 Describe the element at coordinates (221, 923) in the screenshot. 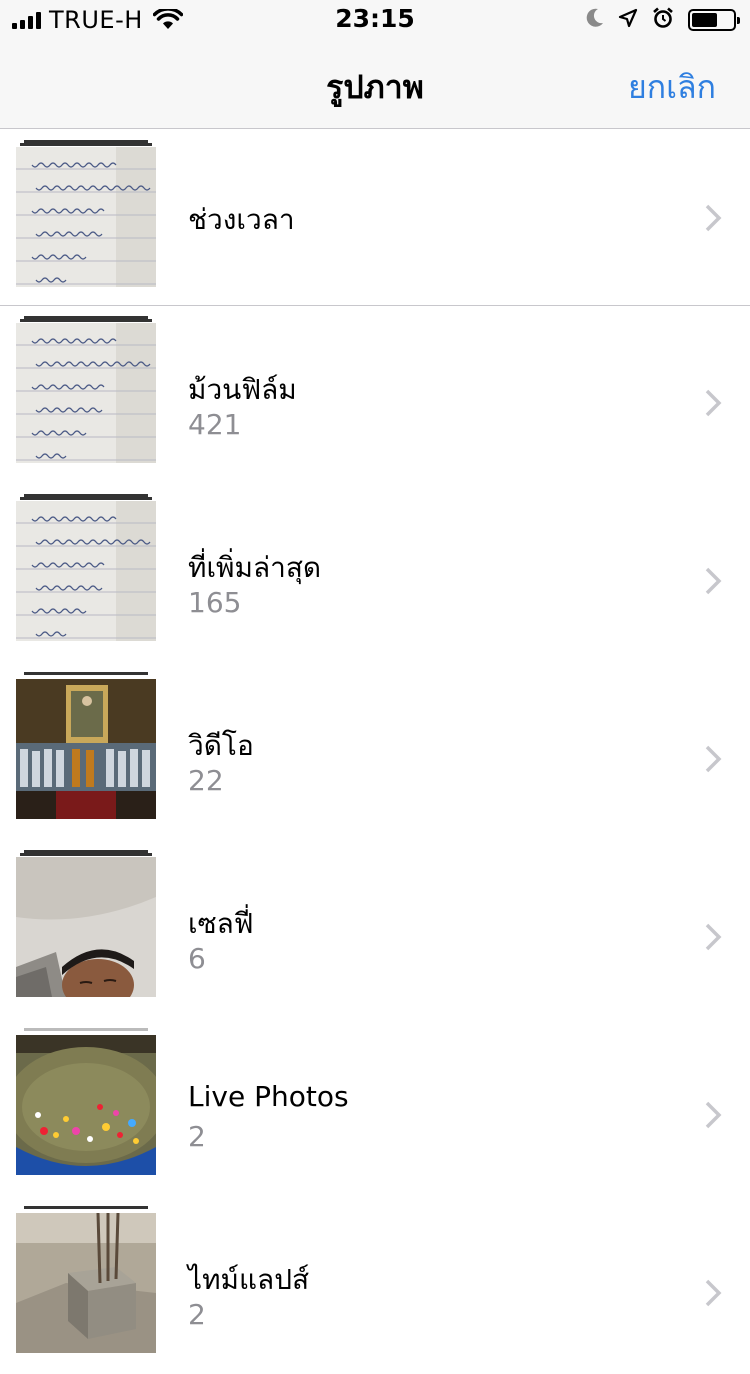

I see `album-name: เซลฟี่` at that location.